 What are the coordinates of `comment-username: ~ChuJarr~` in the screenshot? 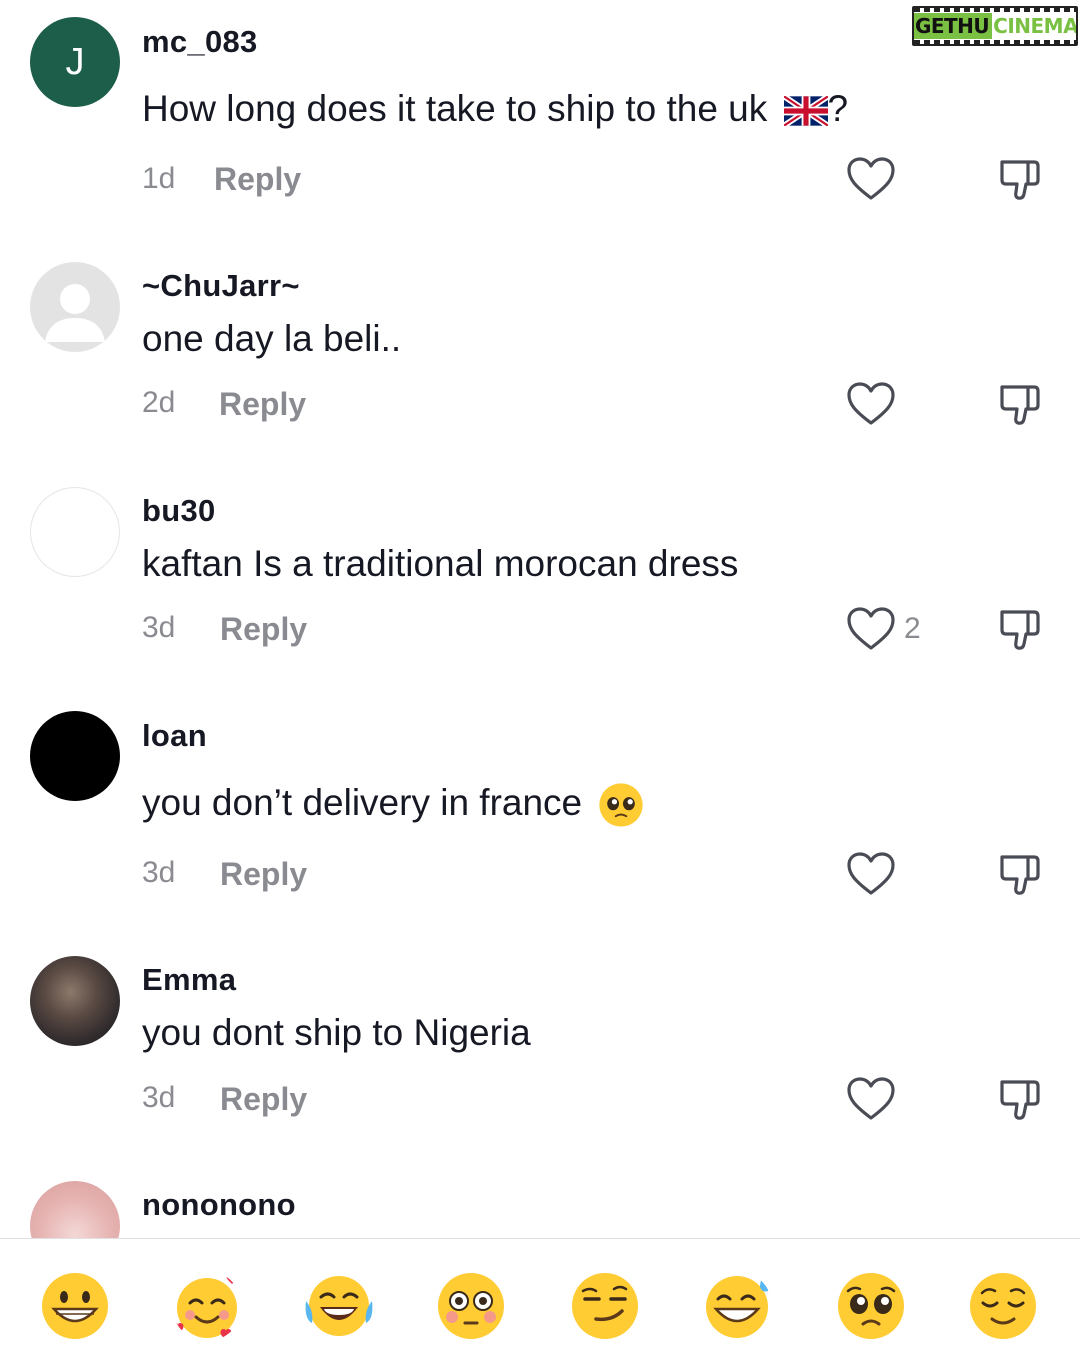 It's located at (221, 286).